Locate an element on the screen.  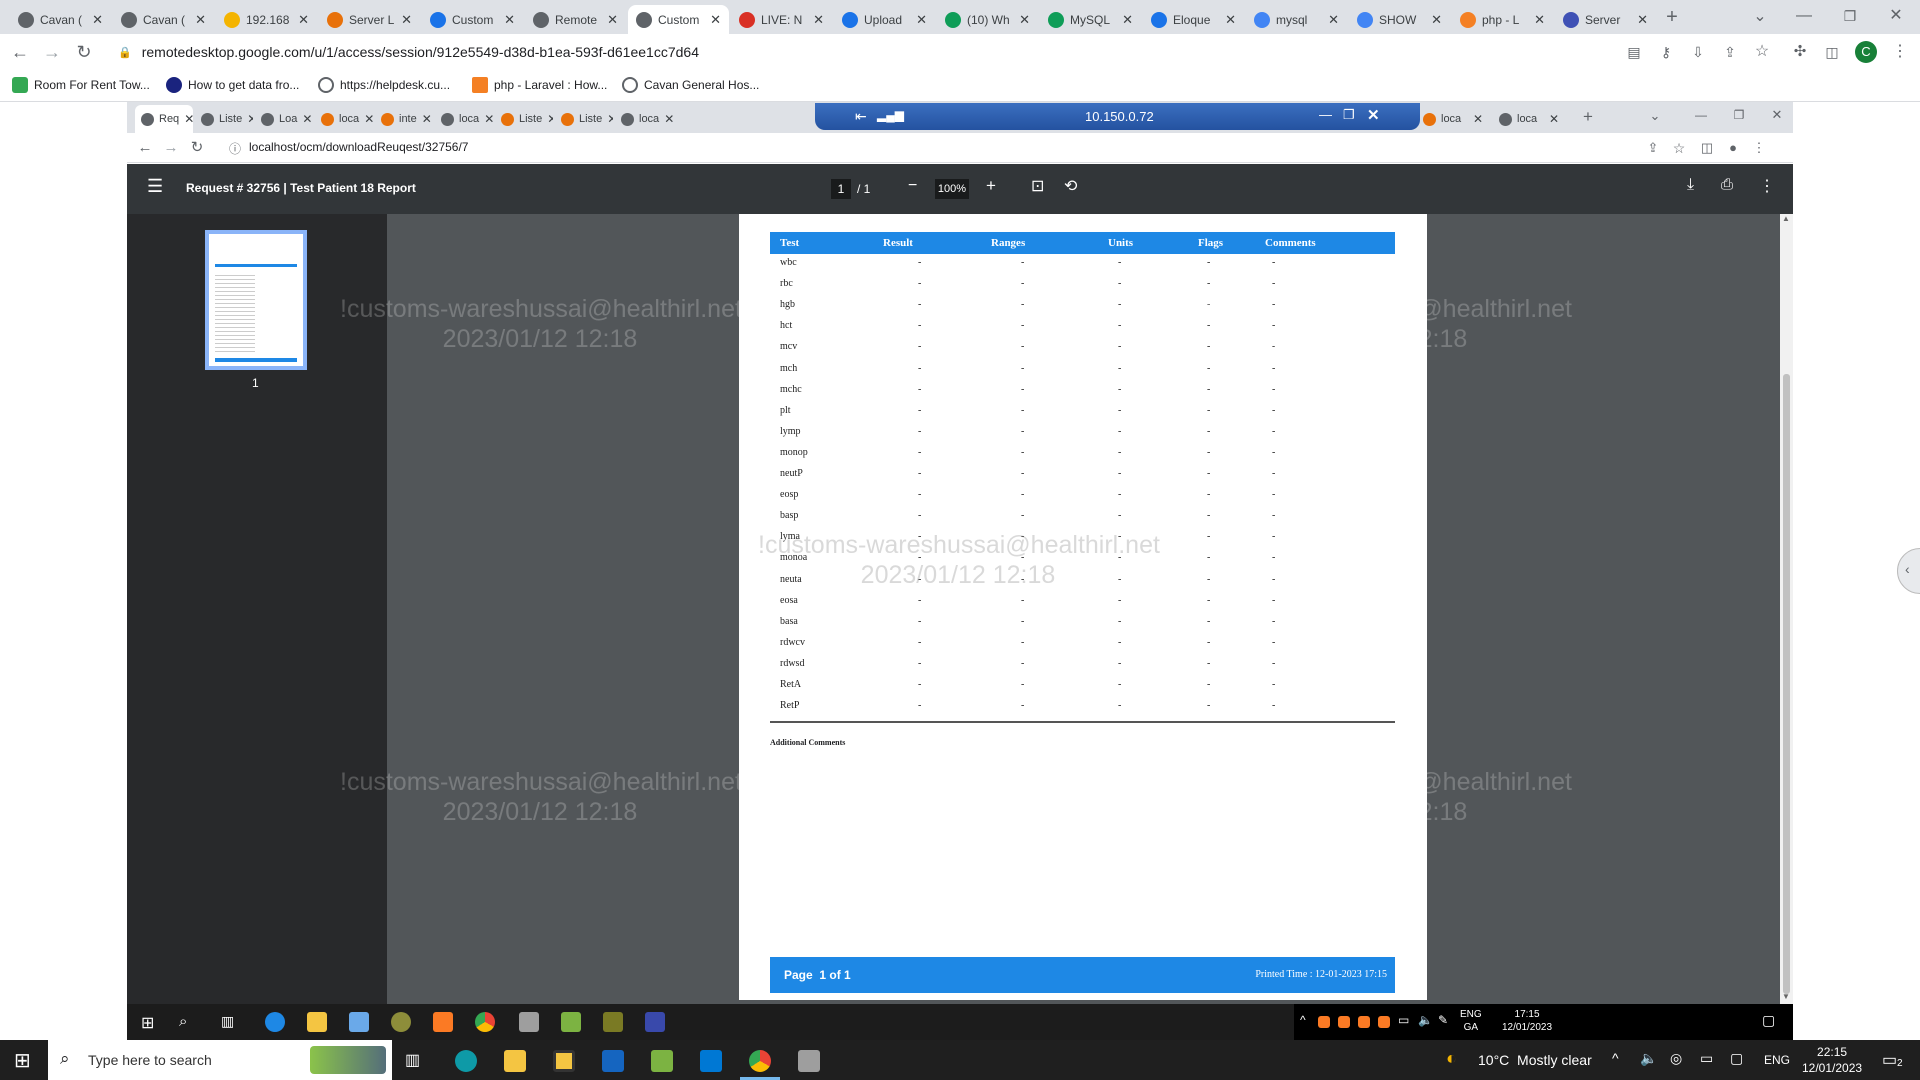
pdf-scrollbar: ▲ ▼ is located at coordinates (1786, 609).